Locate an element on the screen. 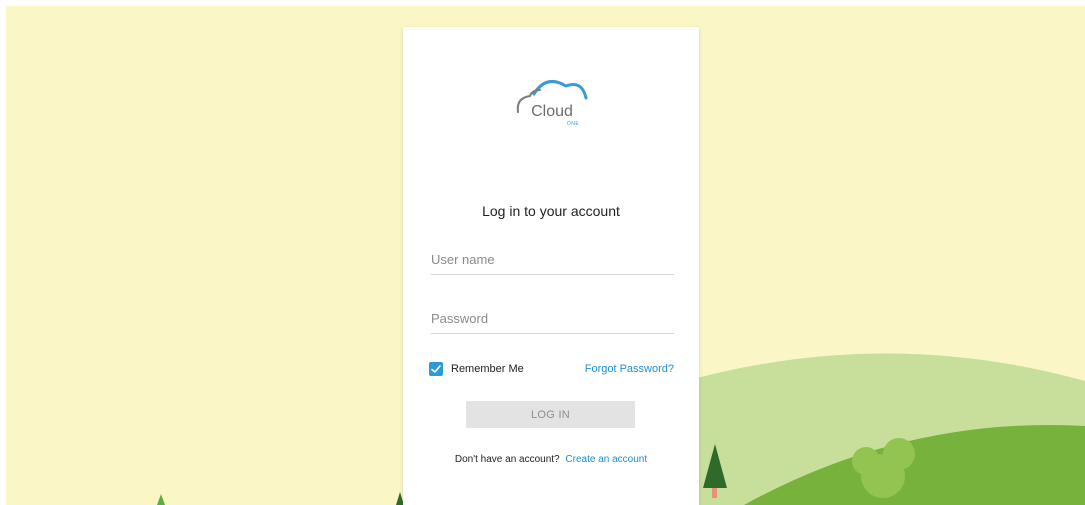 The width and height of the screenshot is (1085, 505). create-account-link: Create an account is located at coordinates (606, 459).